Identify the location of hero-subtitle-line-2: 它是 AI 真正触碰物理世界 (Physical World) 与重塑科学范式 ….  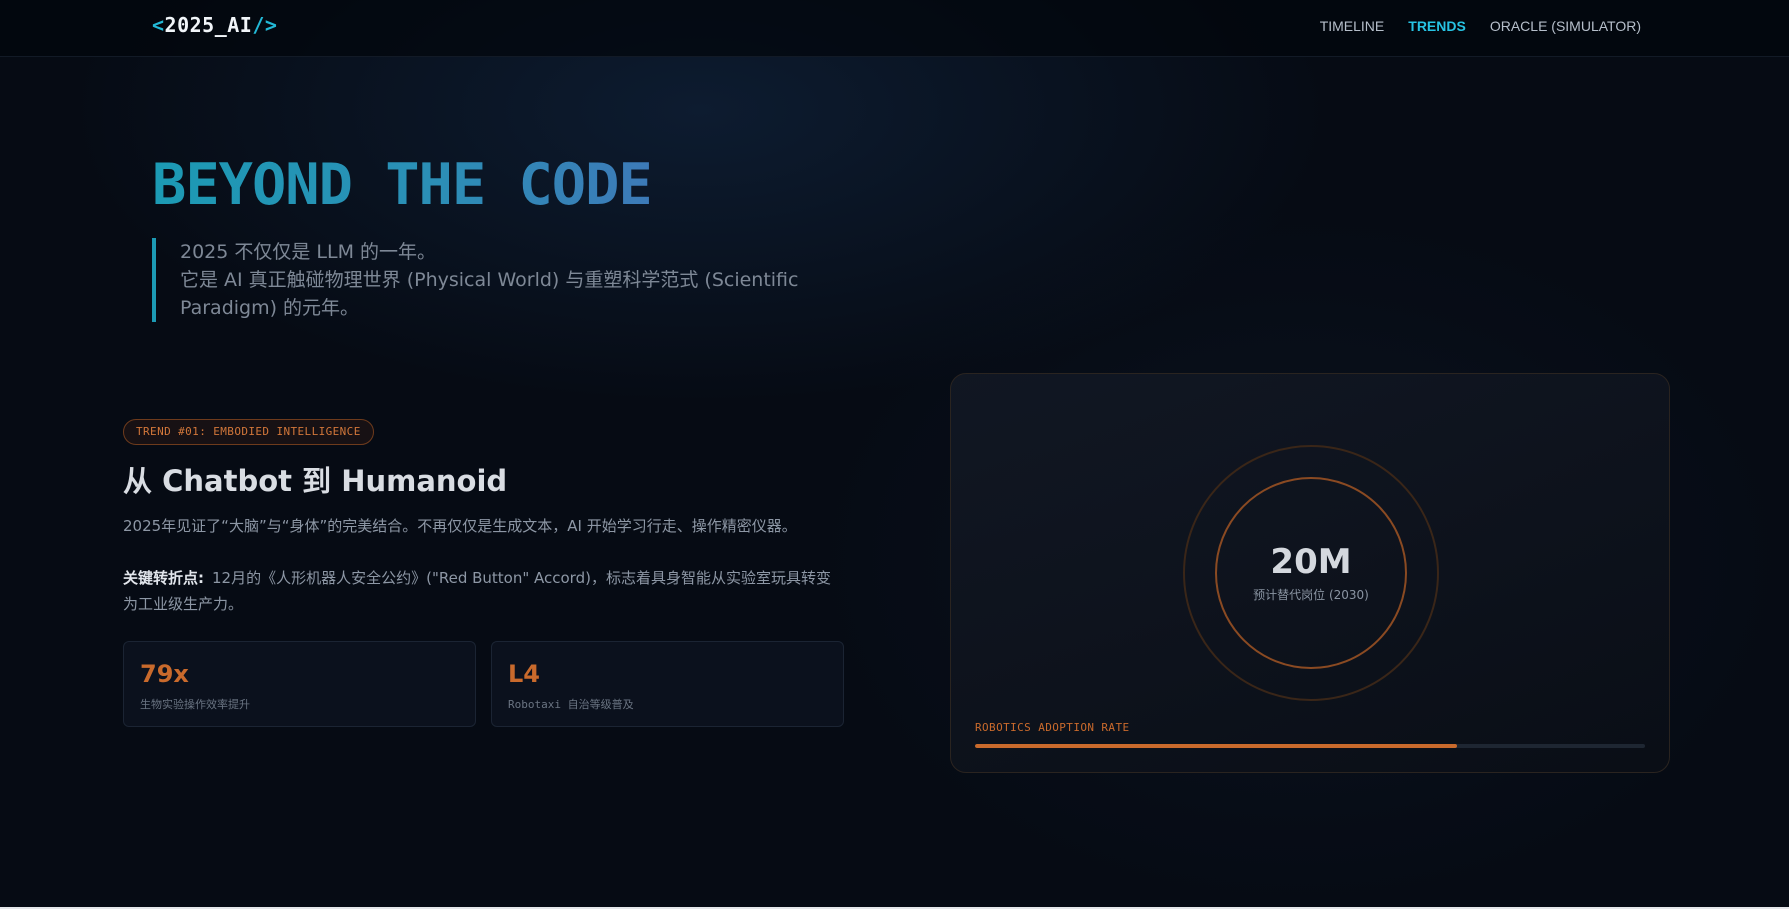
(489, 294).